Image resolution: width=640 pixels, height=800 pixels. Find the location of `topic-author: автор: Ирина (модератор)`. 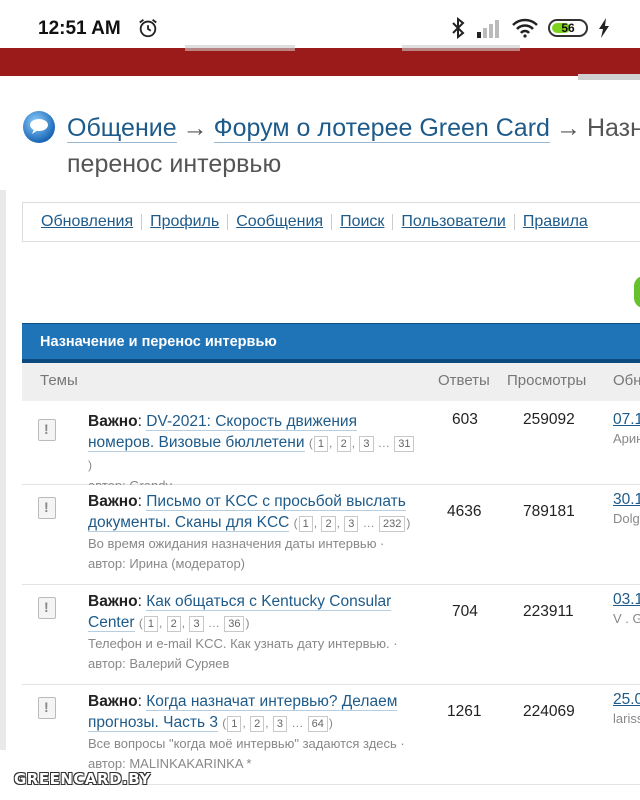

topic-author: автор: Ирина (модератор) is located at coordinates (166, 563).